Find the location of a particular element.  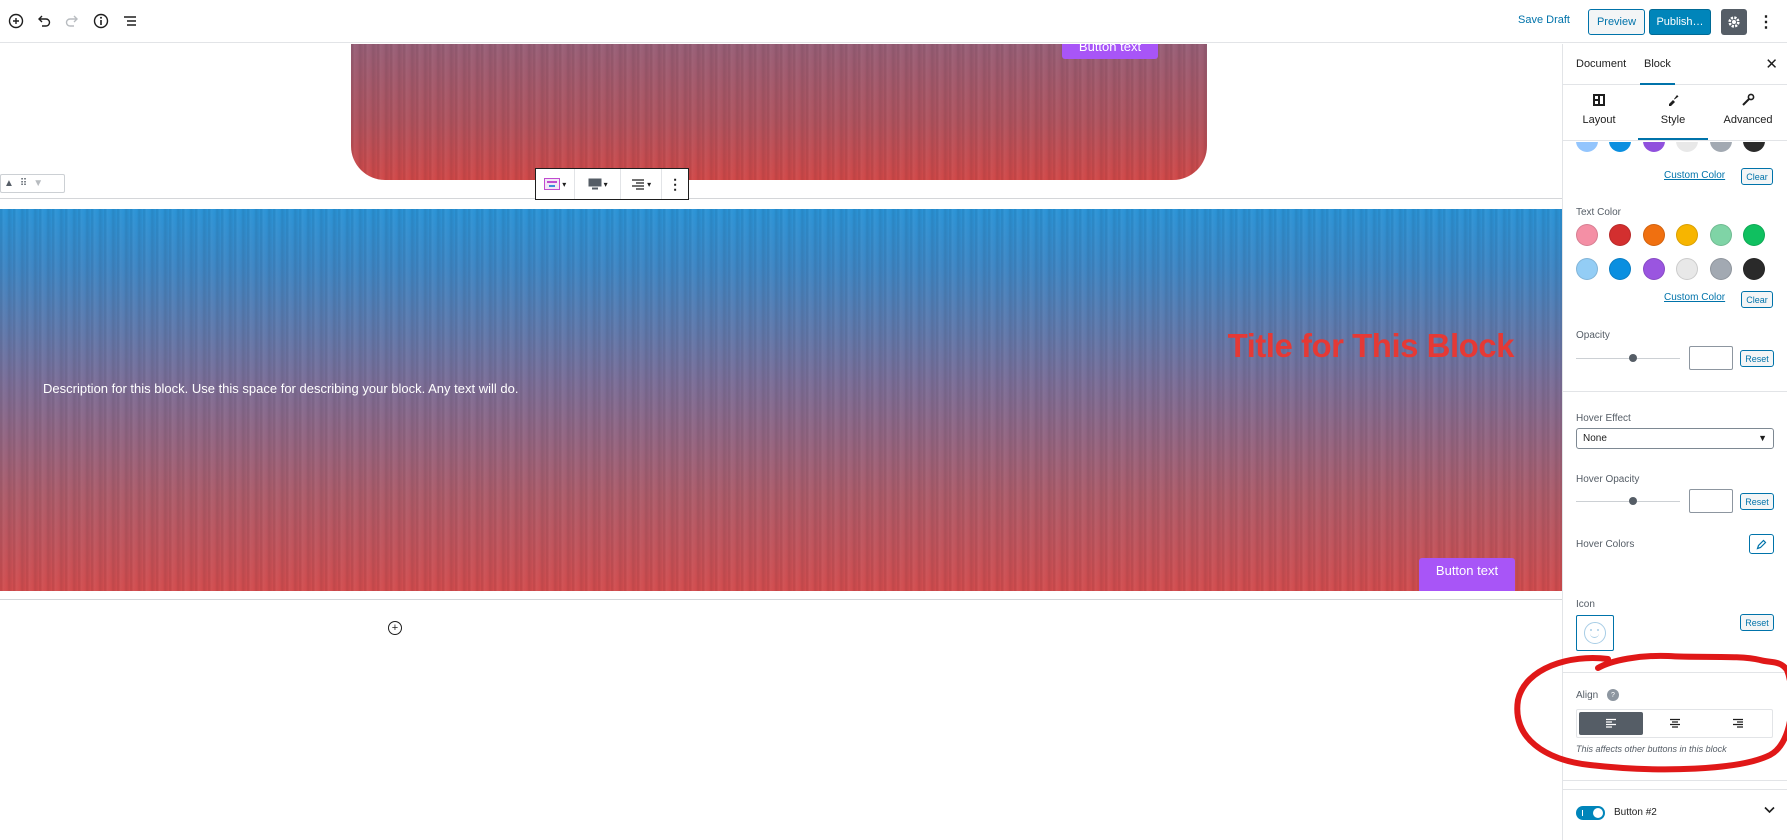

chevron-down-icon is located at coordinates (1769, 811).